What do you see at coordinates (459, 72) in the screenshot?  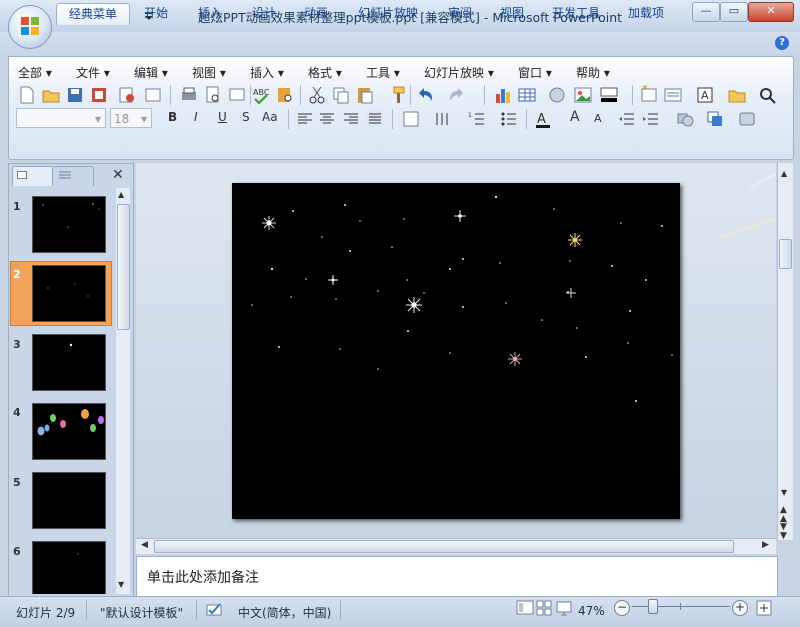 I see `menu-slideshow: 幻灯片放映 ▾` at bounding box center [459, 72].